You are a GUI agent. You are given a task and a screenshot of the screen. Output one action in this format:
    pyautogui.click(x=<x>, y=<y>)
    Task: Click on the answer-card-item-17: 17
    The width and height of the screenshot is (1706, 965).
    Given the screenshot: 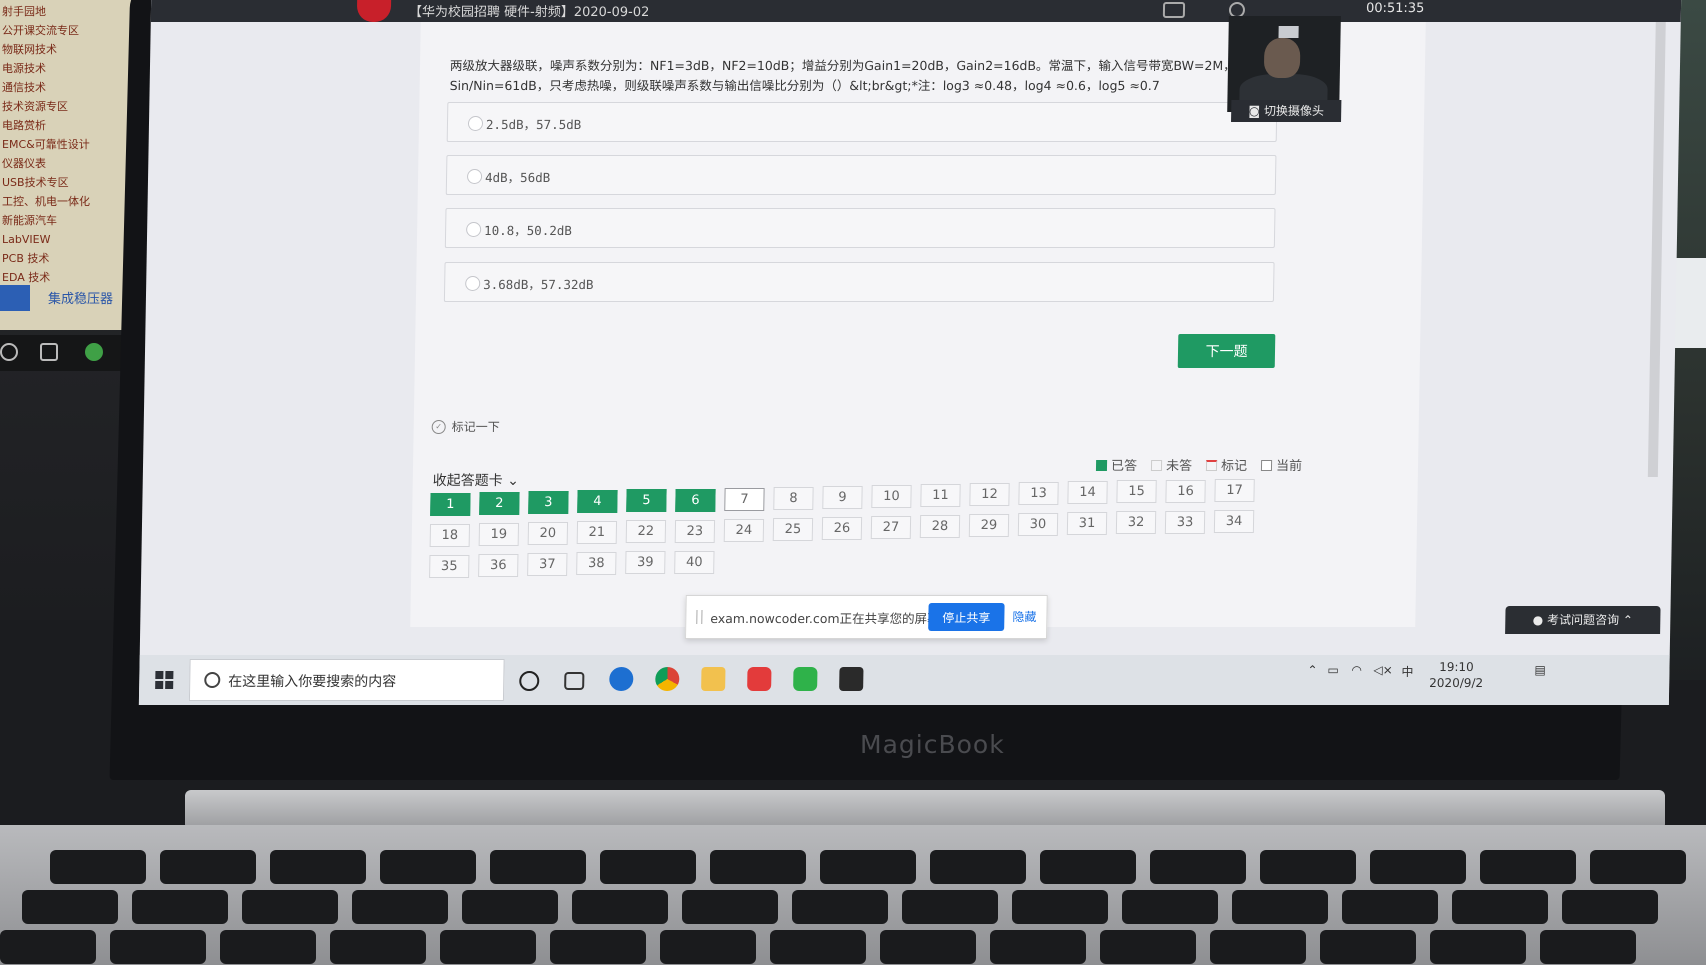 What is the action you would take?
    pyautogui.click(x=1234, y=490)
    